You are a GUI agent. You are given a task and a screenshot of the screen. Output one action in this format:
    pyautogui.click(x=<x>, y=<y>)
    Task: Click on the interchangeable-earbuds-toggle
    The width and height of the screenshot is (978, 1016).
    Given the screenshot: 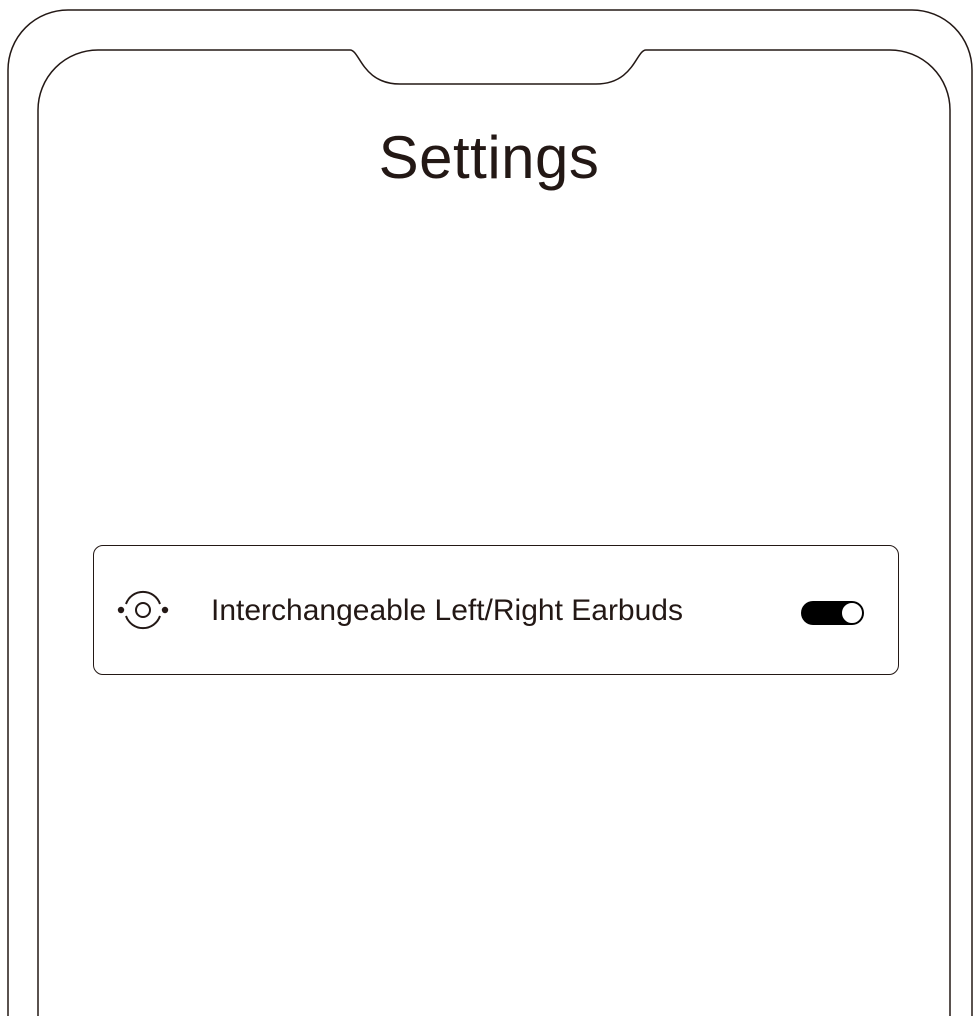 What is the action you would take?
    pyautogui.click(x=832, y=613)
    